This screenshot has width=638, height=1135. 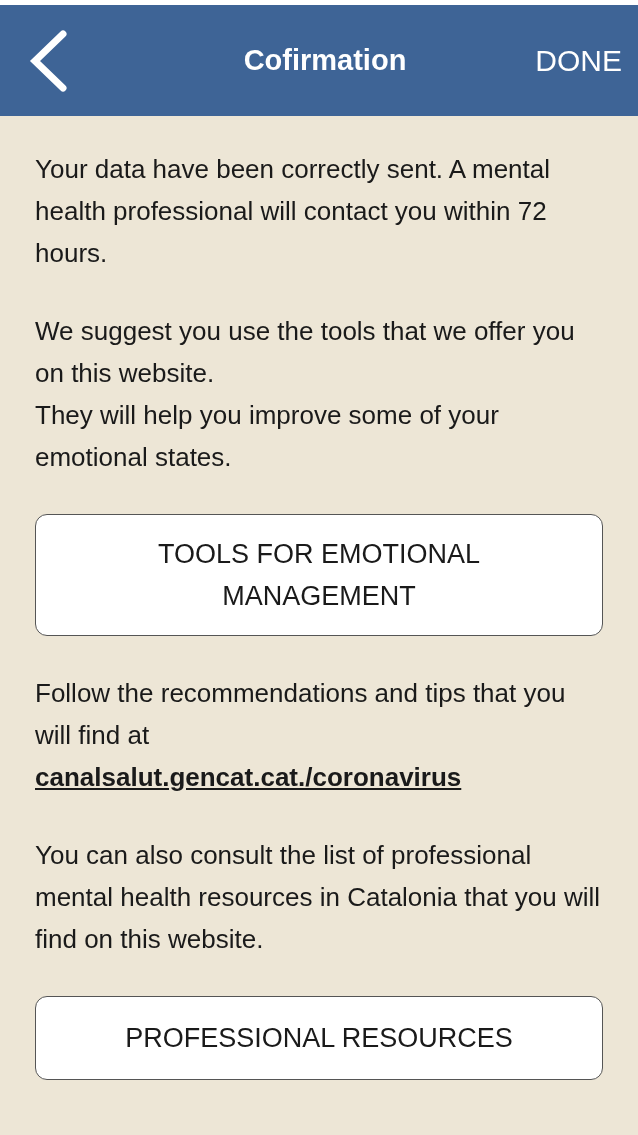 I want to click on back-icon, so click(x=48, y=60).